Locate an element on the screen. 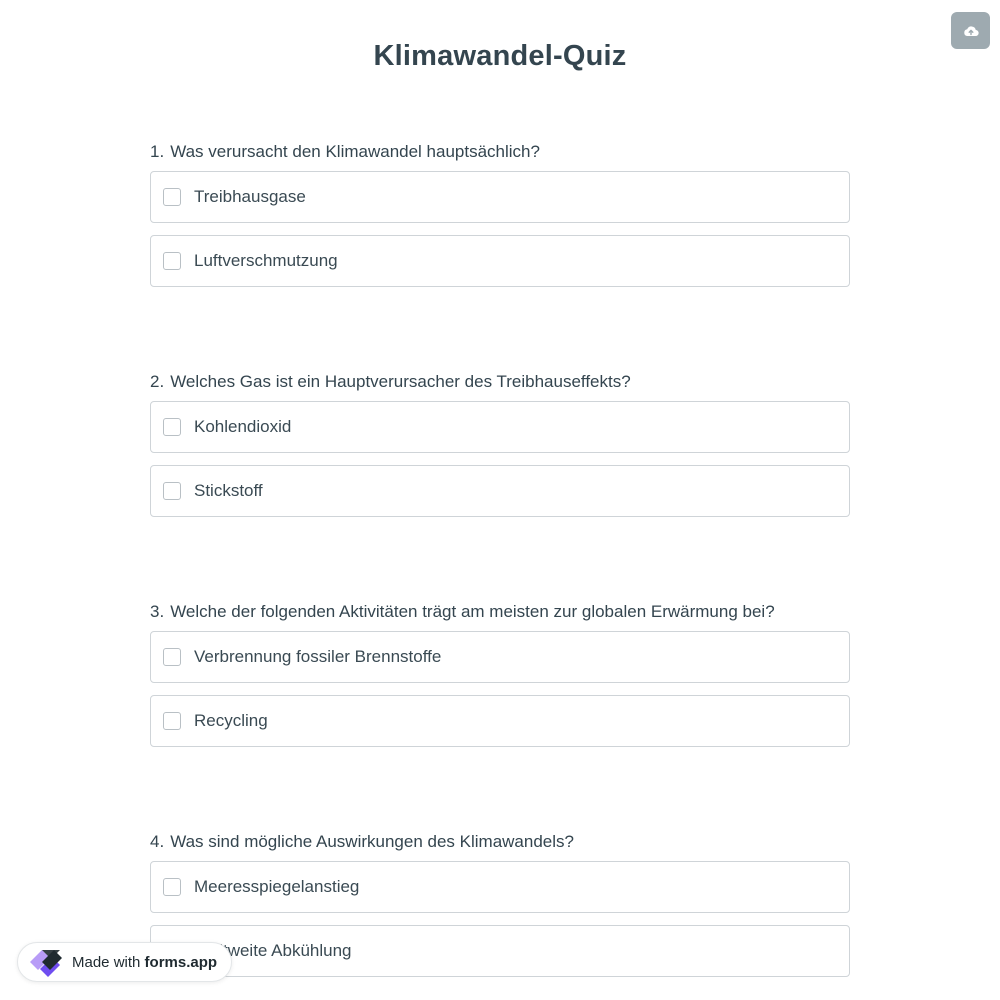  option-label: Luftverschmutzung is located at coordinates (266, 260).